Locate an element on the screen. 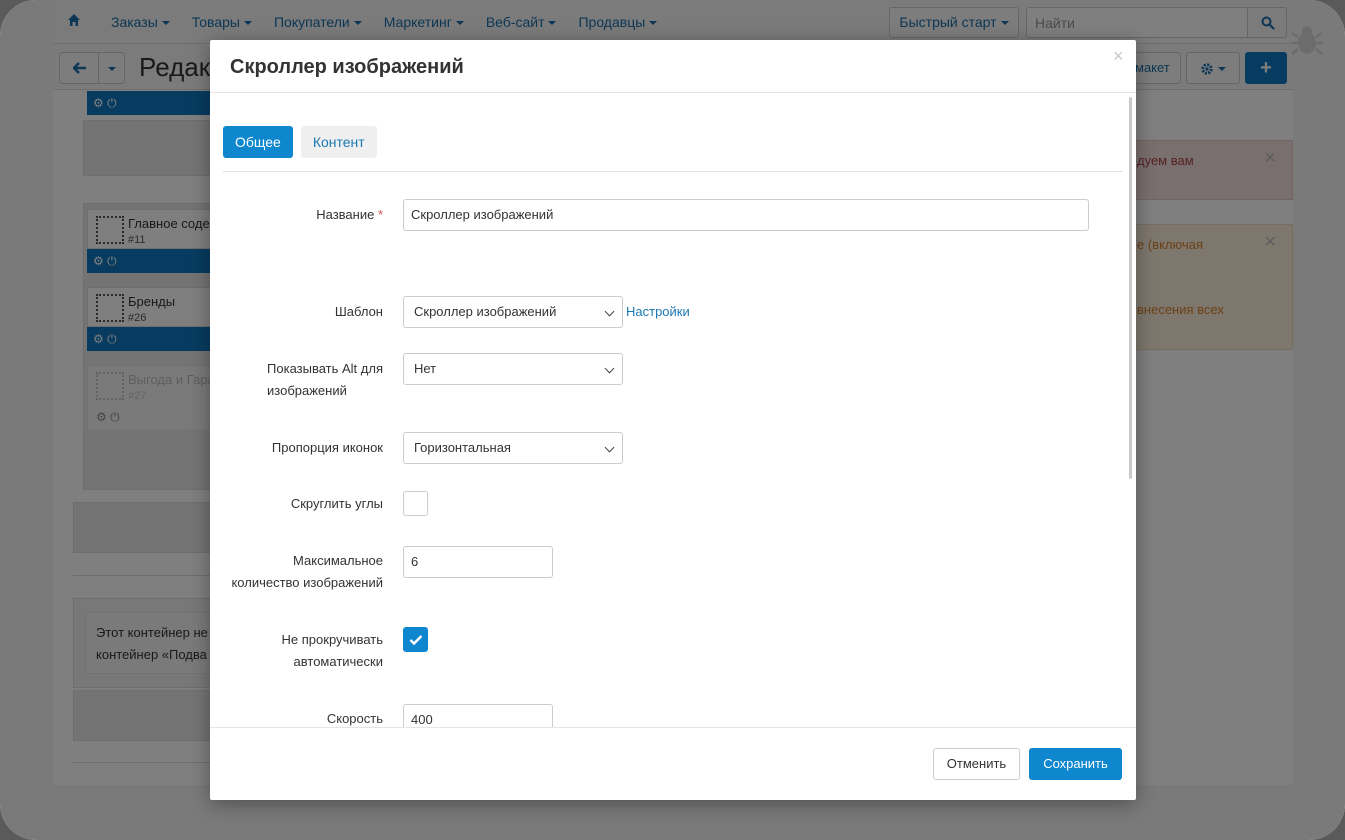 Image resolution: width=1345 pixels, height=840 pixels. icon-ratio-select: Горизонтальная is located at coordinates (513, 448).